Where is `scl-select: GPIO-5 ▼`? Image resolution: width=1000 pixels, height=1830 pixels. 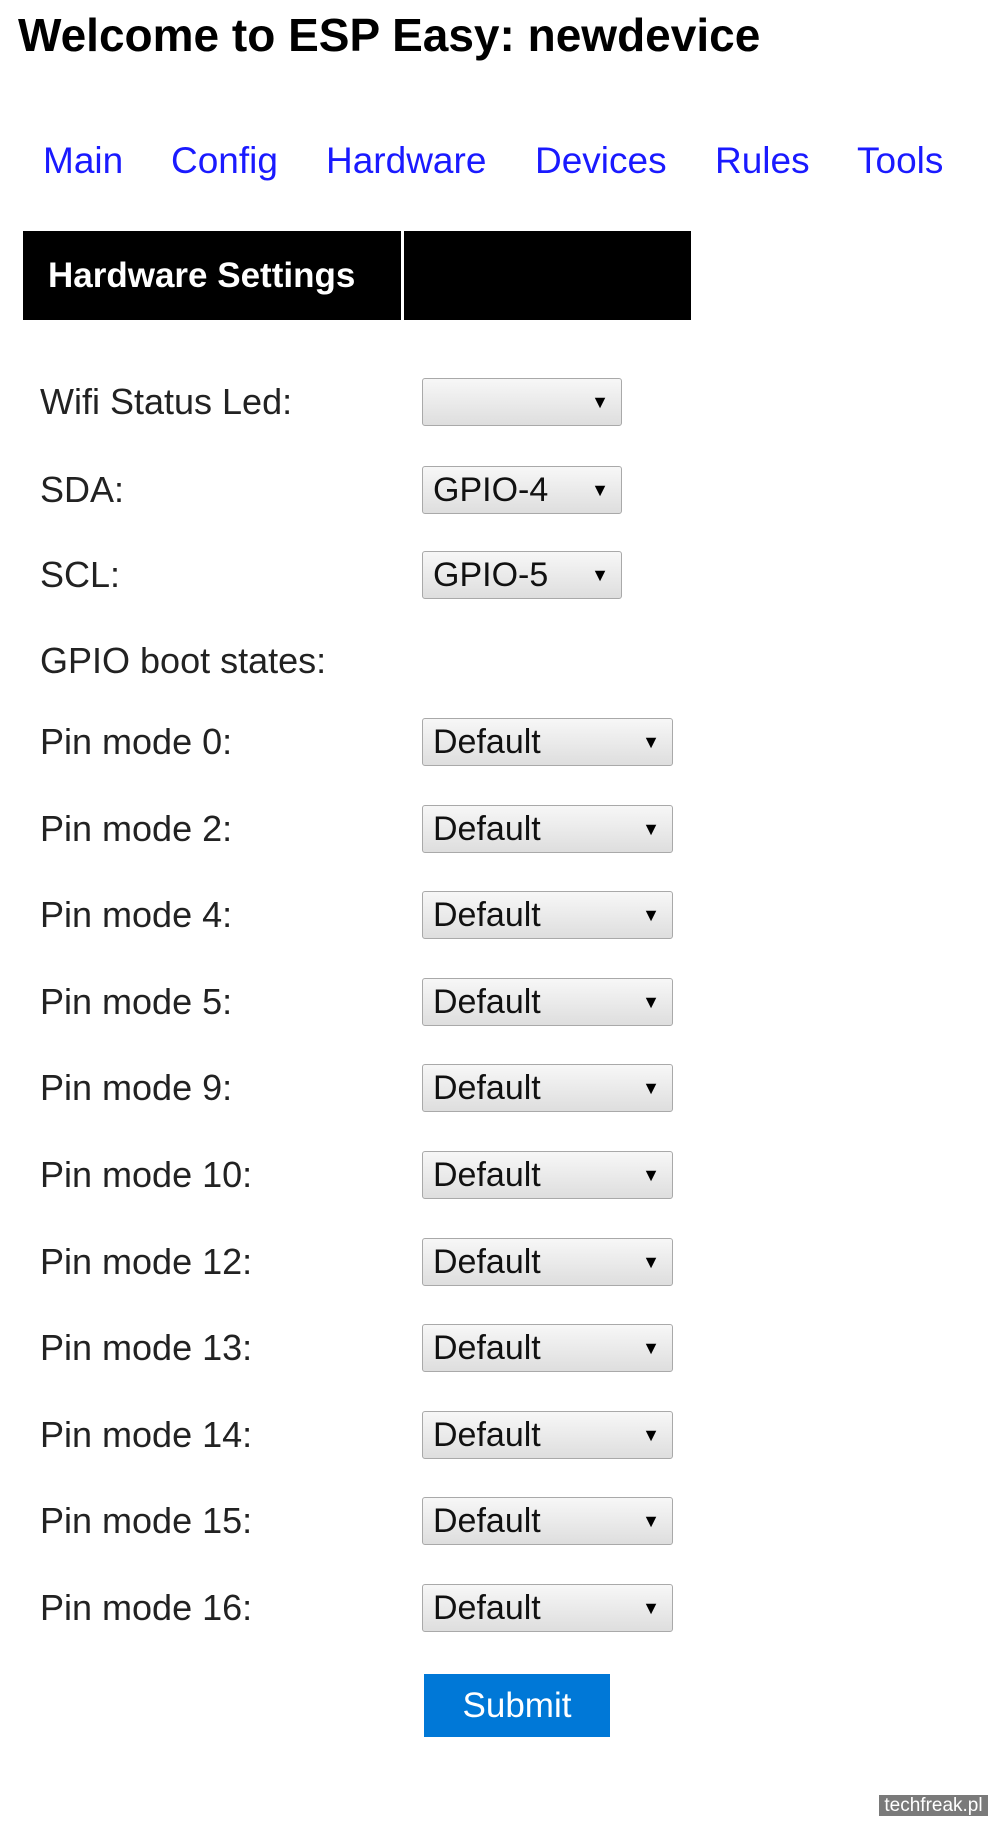 scl-select: GPIO-5 ▼ is located at coordinates (522, 575).